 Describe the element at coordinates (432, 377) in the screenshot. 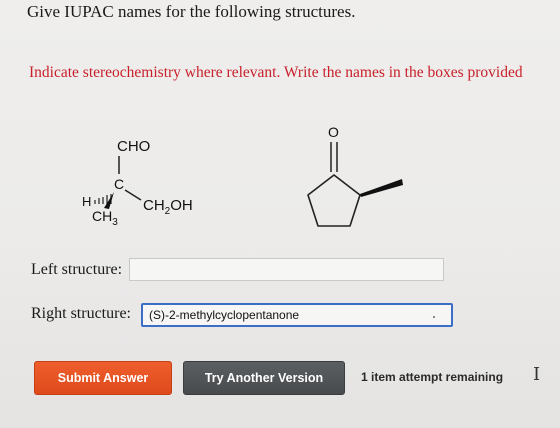

I see `attempts-remaining: 1 item attempt remaining` at that location.